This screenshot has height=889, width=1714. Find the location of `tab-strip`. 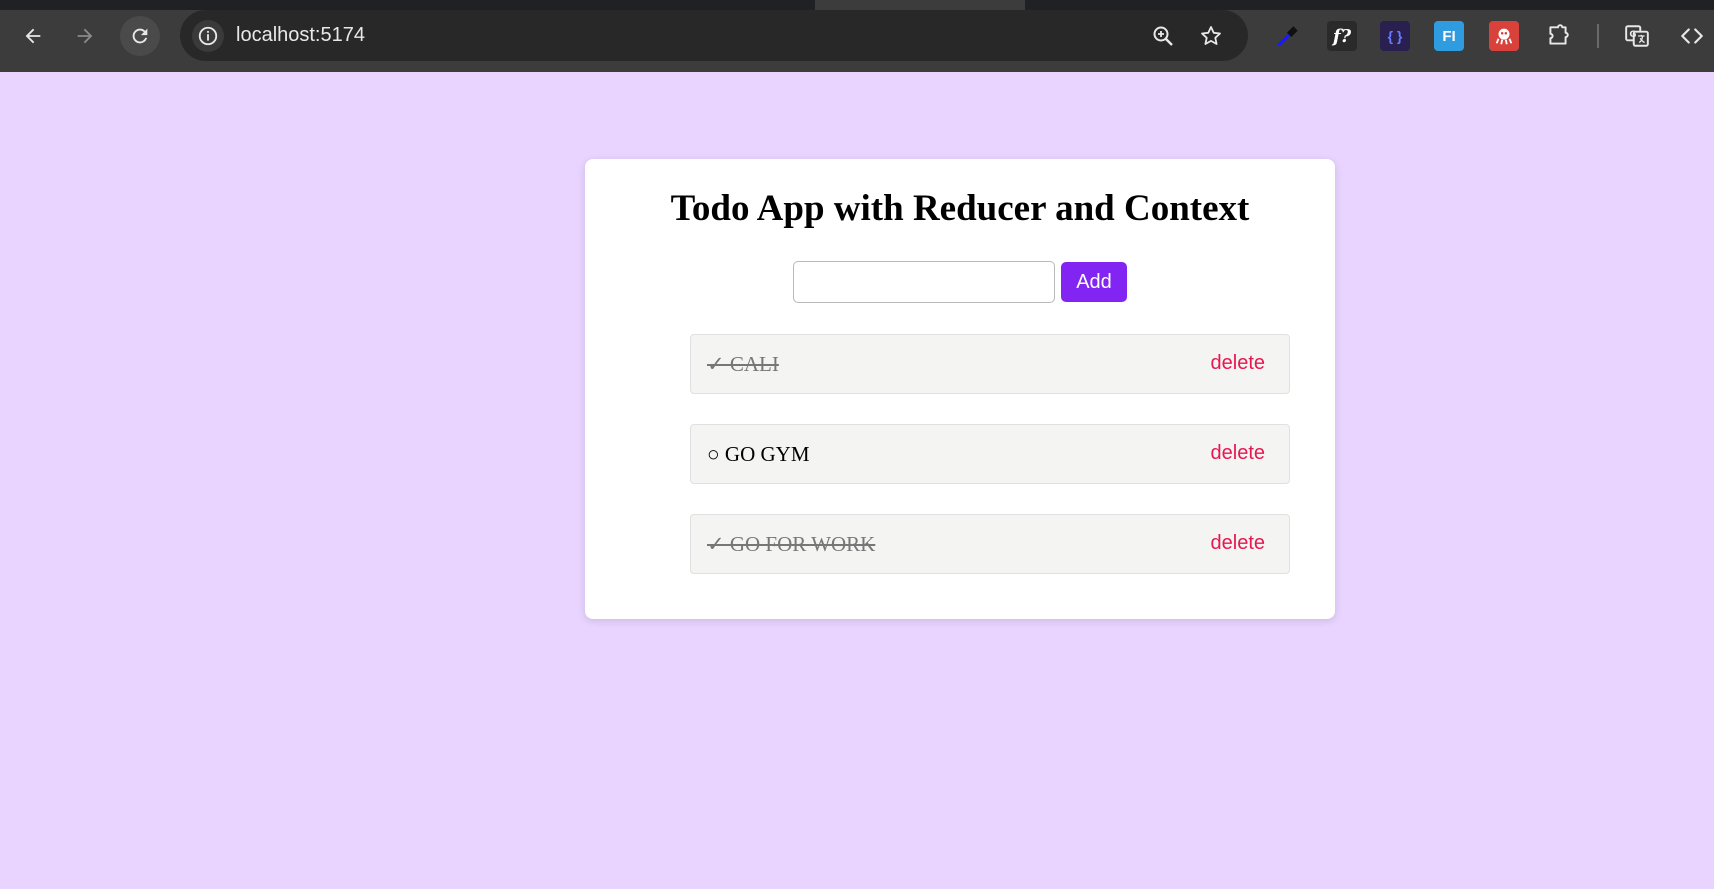

tab-strip is located at coordinates (857, 5).